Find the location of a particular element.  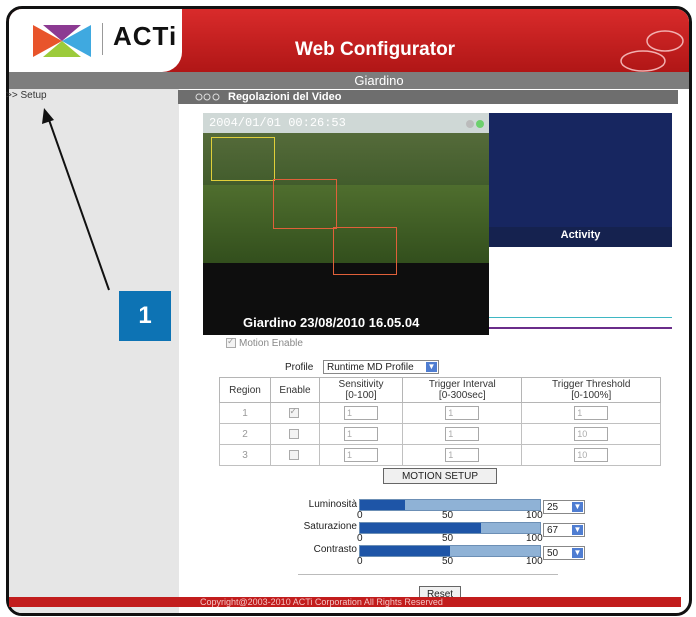

callout-number: 1 is located at coordinates (145, 316).